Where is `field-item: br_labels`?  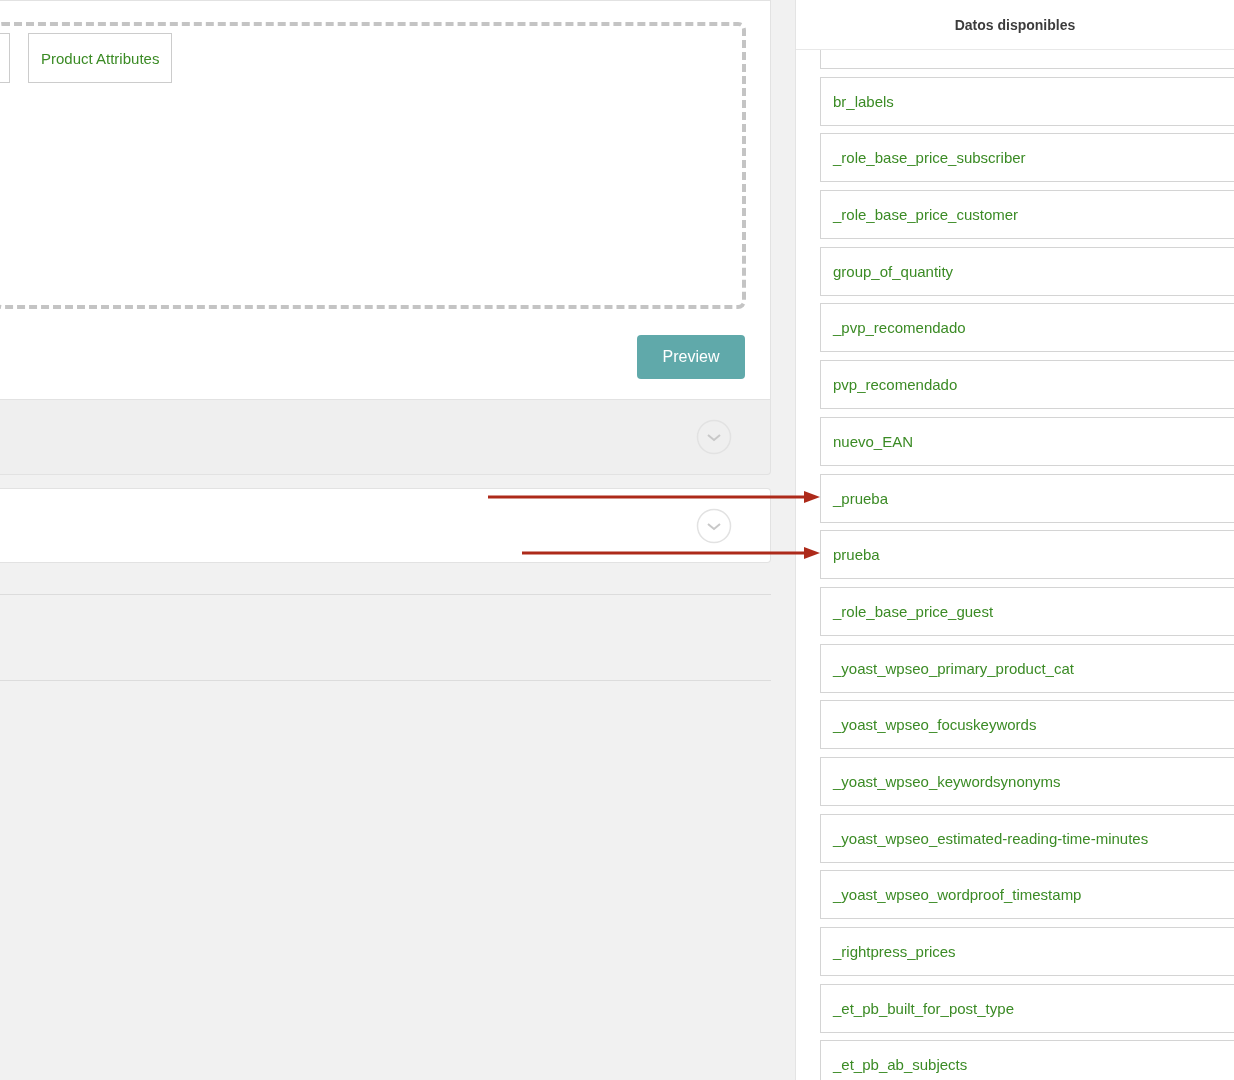 field-item: br_labels is located at coordinates (1027, 101).